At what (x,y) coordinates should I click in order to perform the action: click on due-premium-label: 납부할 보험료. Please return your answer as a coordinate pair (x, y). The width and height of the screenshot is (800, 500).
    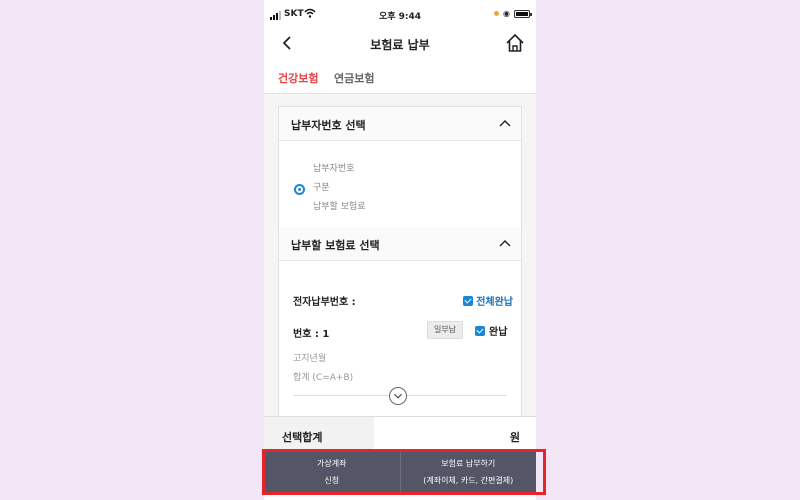
    Looking at the image, I should click on (339, 207).